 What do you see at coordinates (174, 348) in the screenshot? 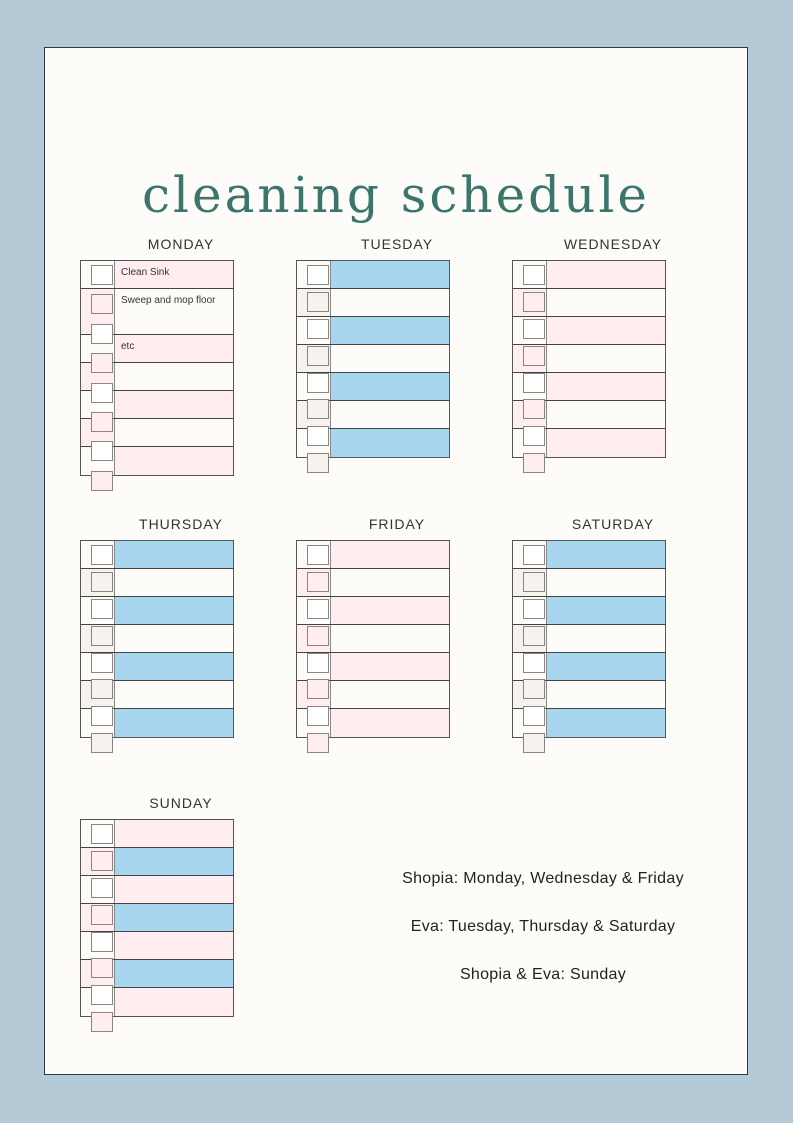
I see `task-cell: etc` at bounding box center [174, 348].